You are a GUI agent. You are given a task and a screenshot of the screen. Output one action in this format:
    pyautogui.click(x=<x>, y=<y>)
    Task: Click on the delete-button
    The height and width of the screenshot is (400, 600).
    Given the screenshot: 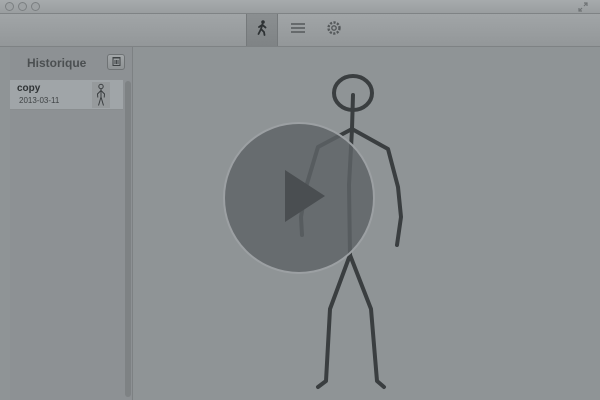 What is the action you would take?
    pyautogui.click(x=116, y=62)
    